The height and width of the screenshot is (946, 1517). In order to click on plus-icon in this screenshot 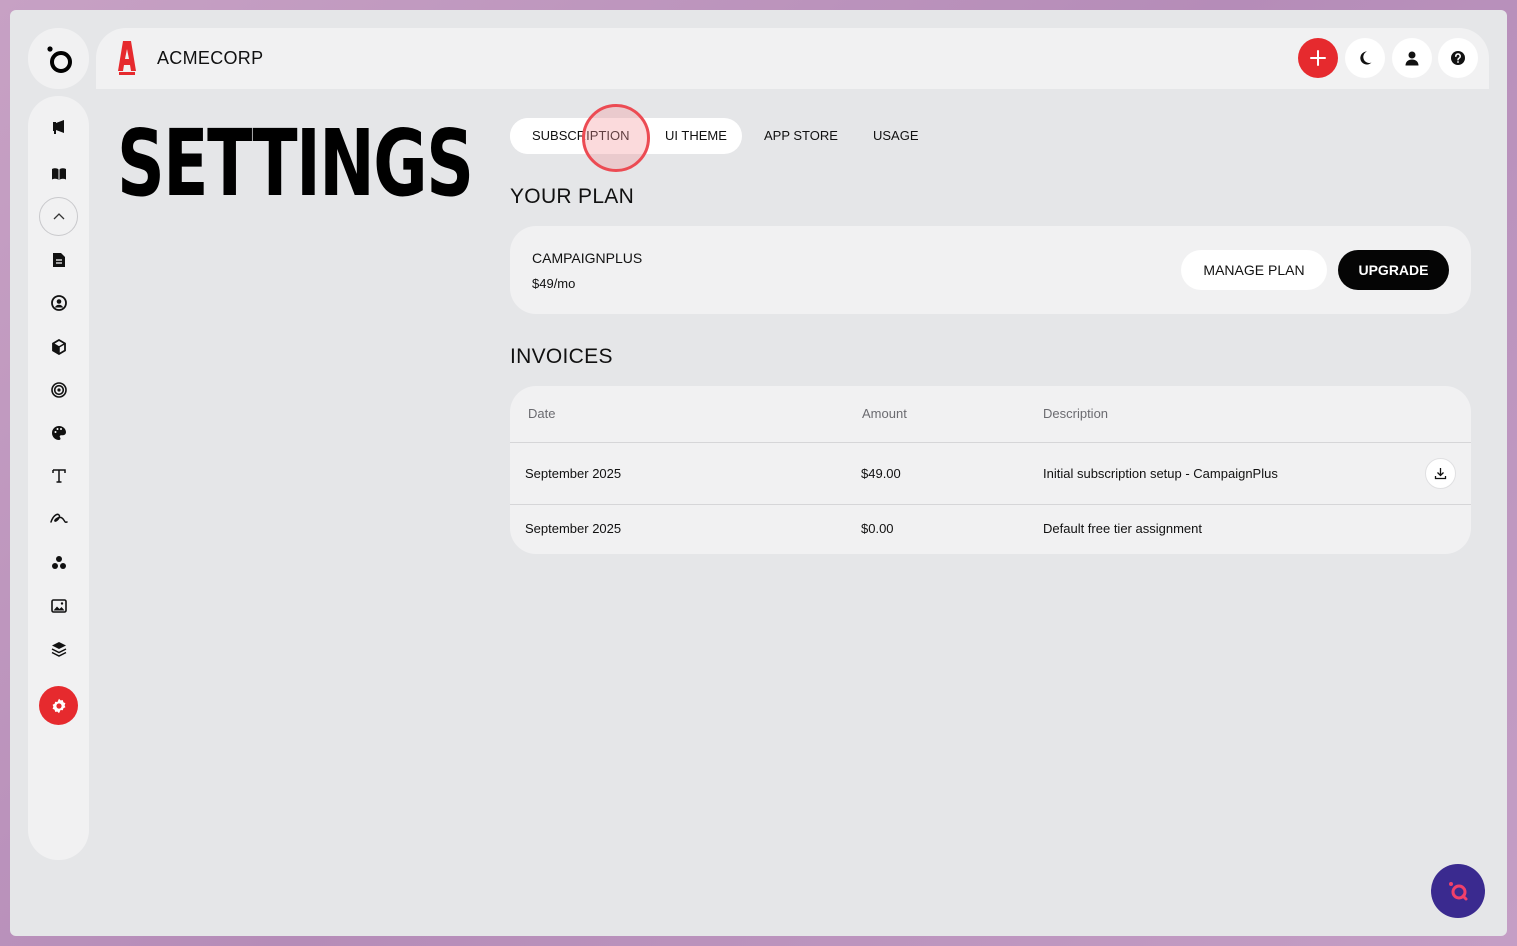, I will do `click(1318, 58)`.